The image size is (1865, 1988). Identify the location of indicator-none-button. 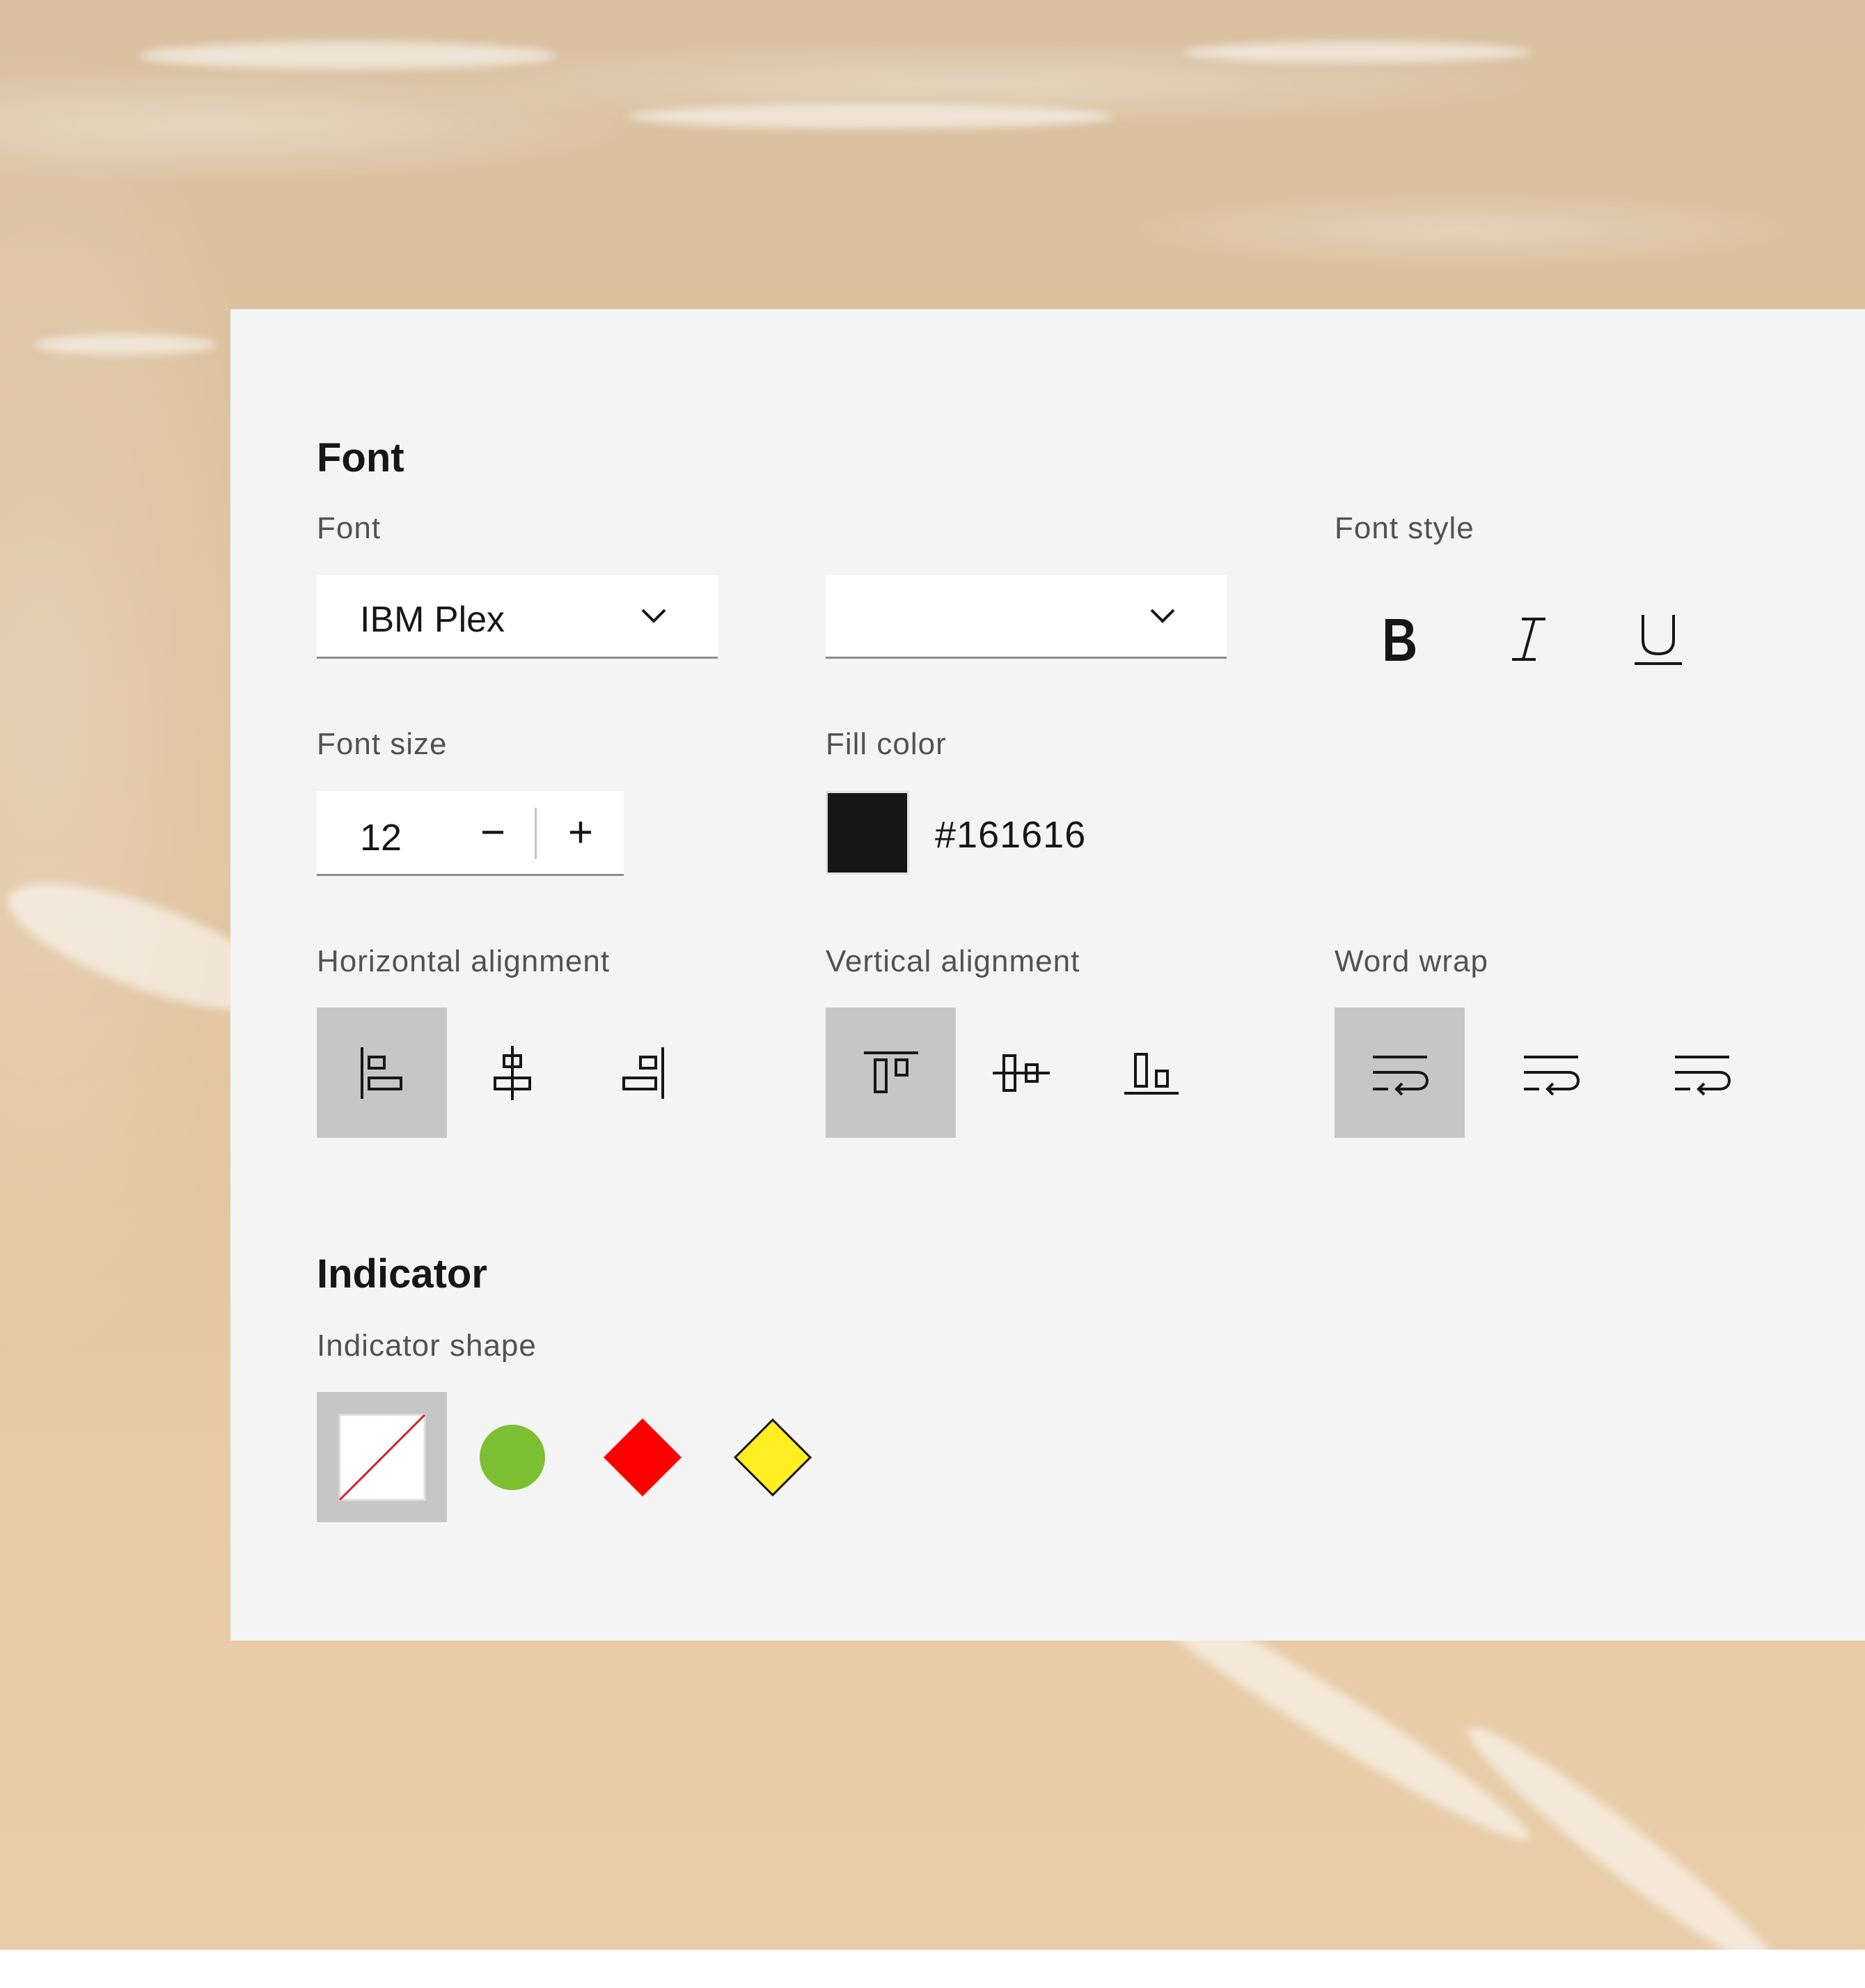
(382, 1457).